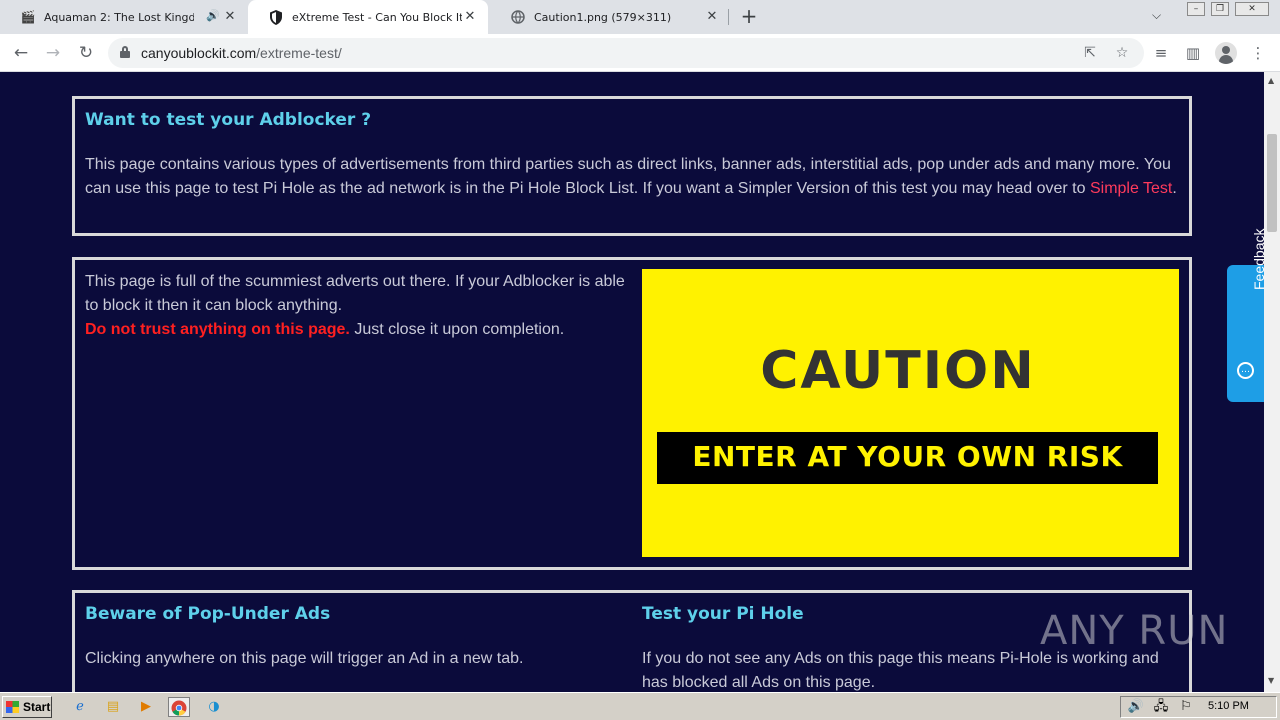  I want to click on intro-heading: Want to test your Adblocker ?, so click(228, 120).